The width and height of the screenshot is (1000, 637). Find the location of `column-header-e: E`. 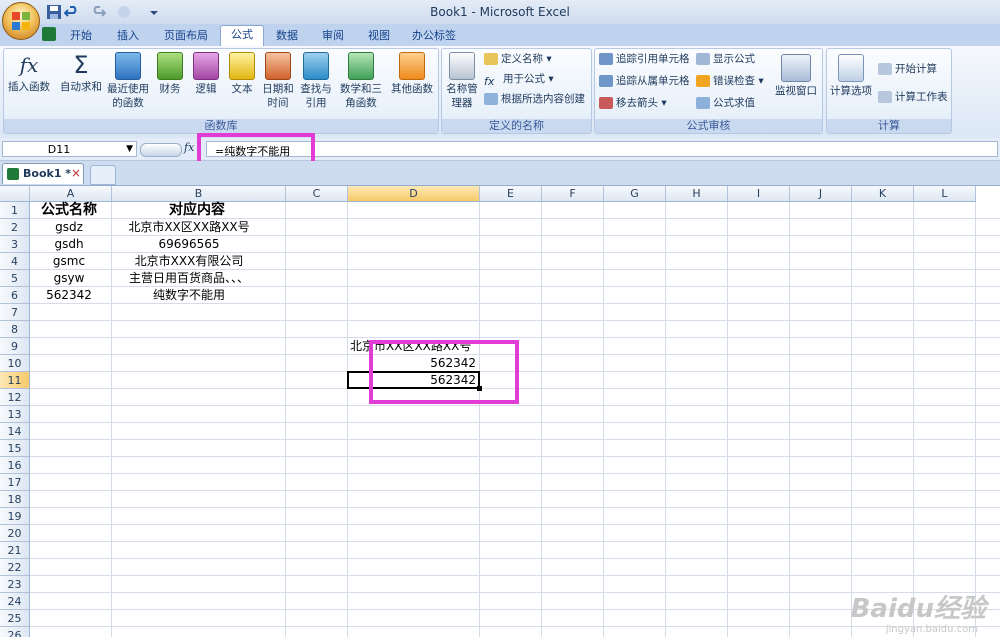

column-header-e: E is located at coordinates (511, 194).